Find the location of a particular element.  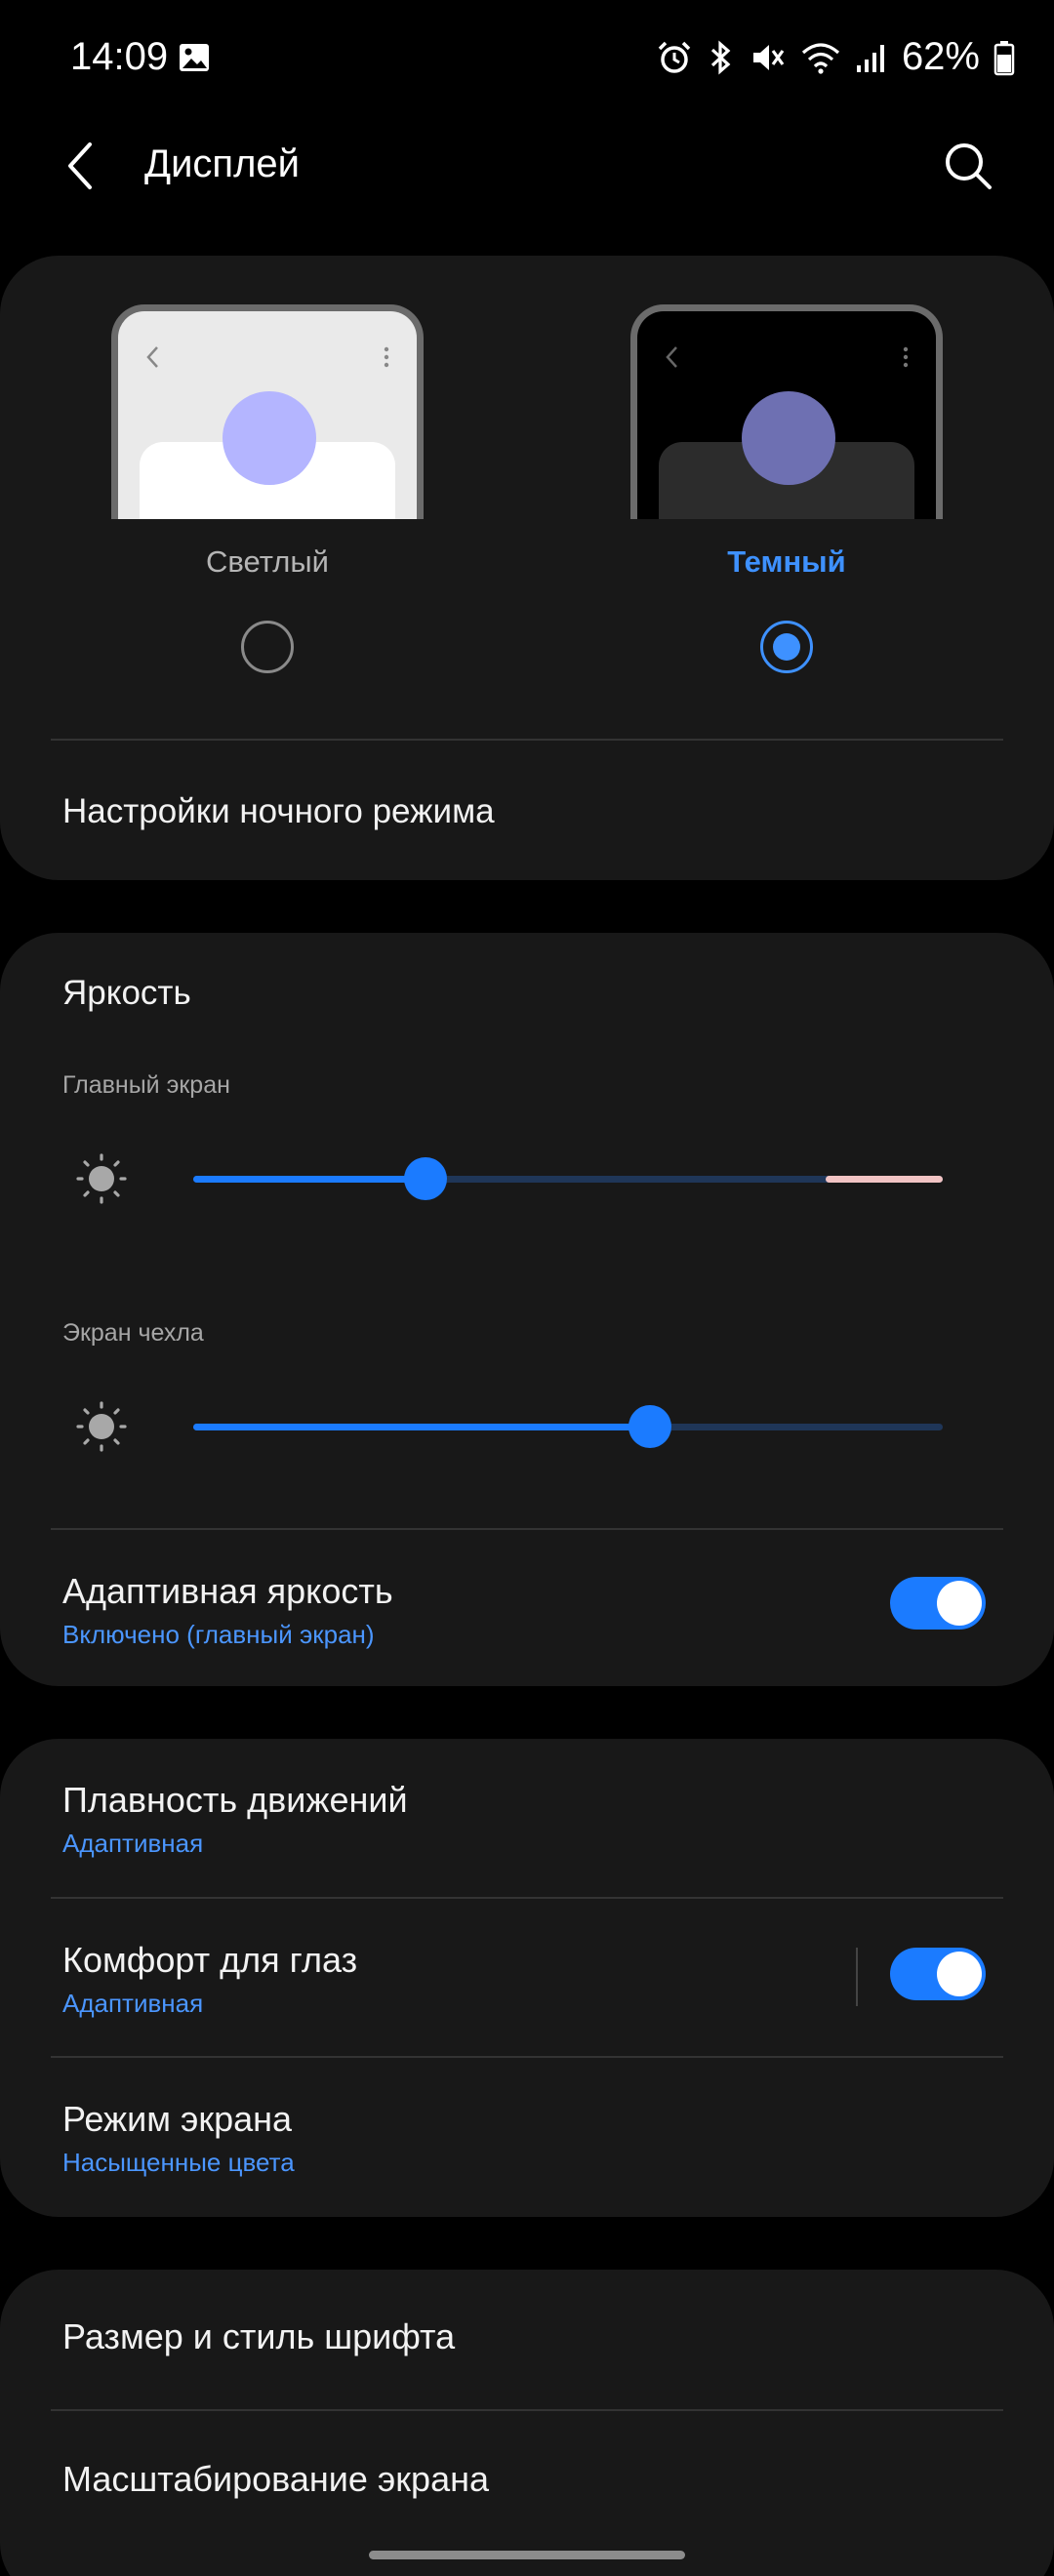

search-button is located at coordinates (968, 166).